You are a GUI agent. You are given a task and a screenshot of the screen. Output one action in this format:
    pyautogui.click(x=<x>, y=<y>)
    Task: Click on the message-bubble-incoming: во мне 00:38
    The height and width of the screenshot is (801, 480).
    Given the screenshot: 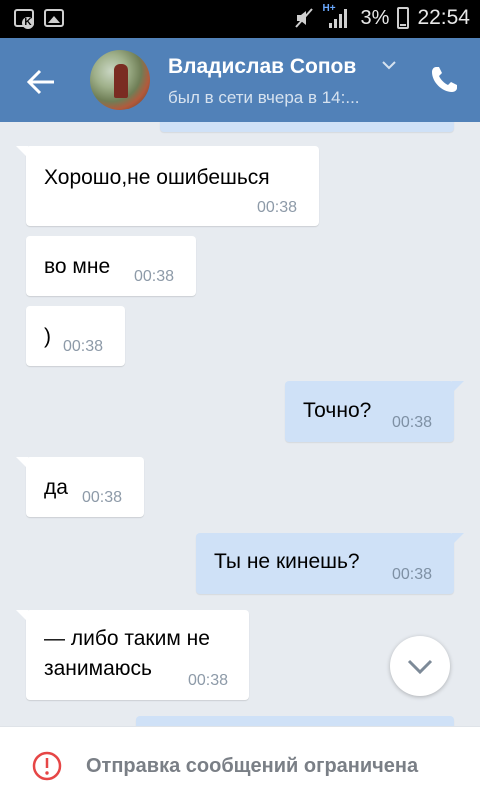 What is the action you would take?
    pyautogui.click(x=111, y=266)
    